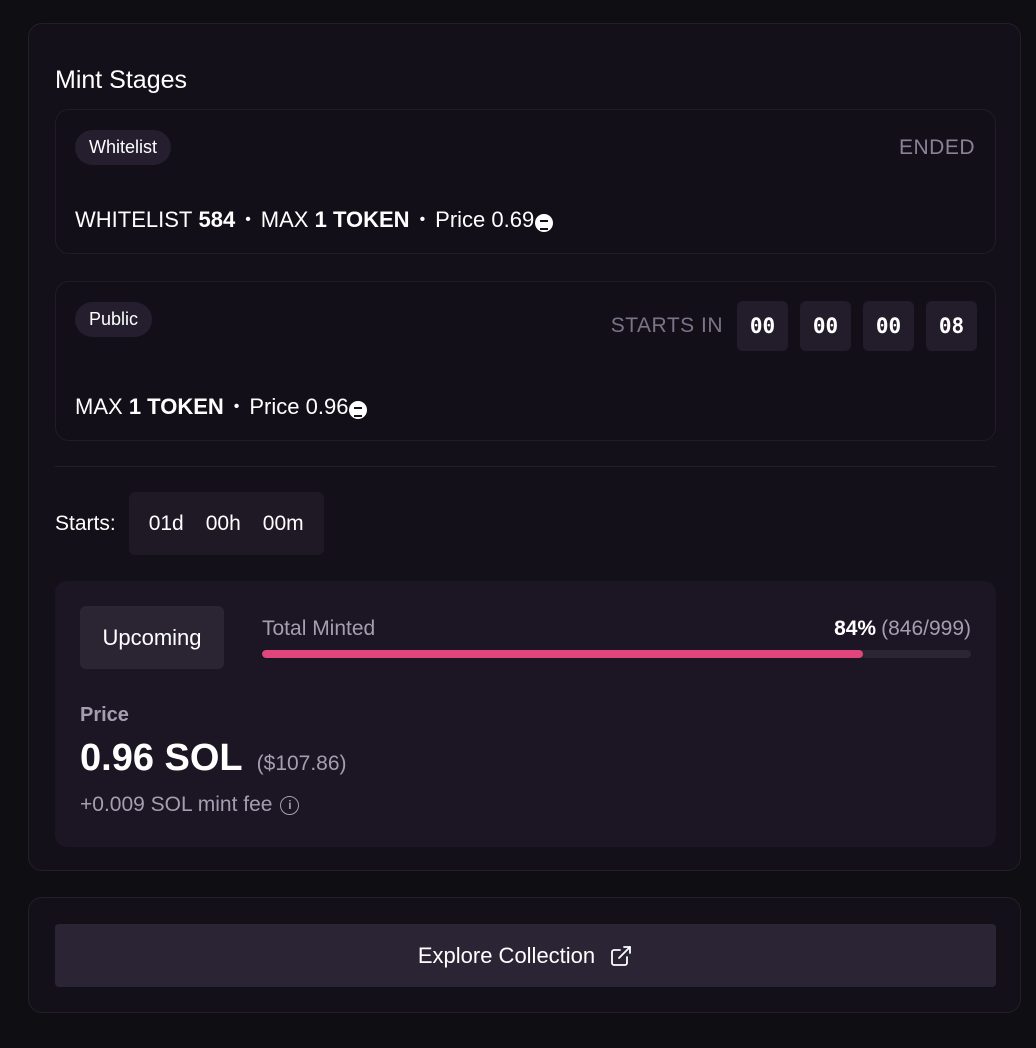 The height and width of the screenshot is (1048, 1036). I want to click on price-value: 0.96, so click(327, 406).